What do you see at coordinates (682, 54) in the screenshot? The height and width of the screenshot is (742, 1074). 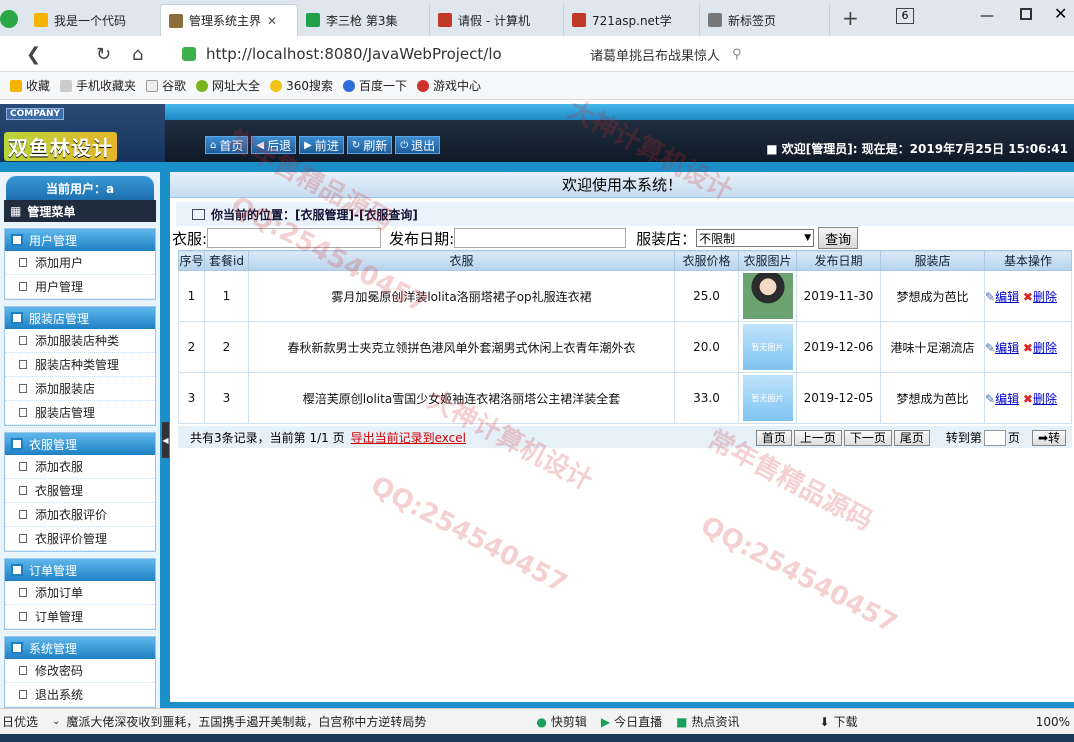 I see `browser-search-input: 诸葛单挑吕布战果惊人 ⚲` at bounding box center [682, 54].